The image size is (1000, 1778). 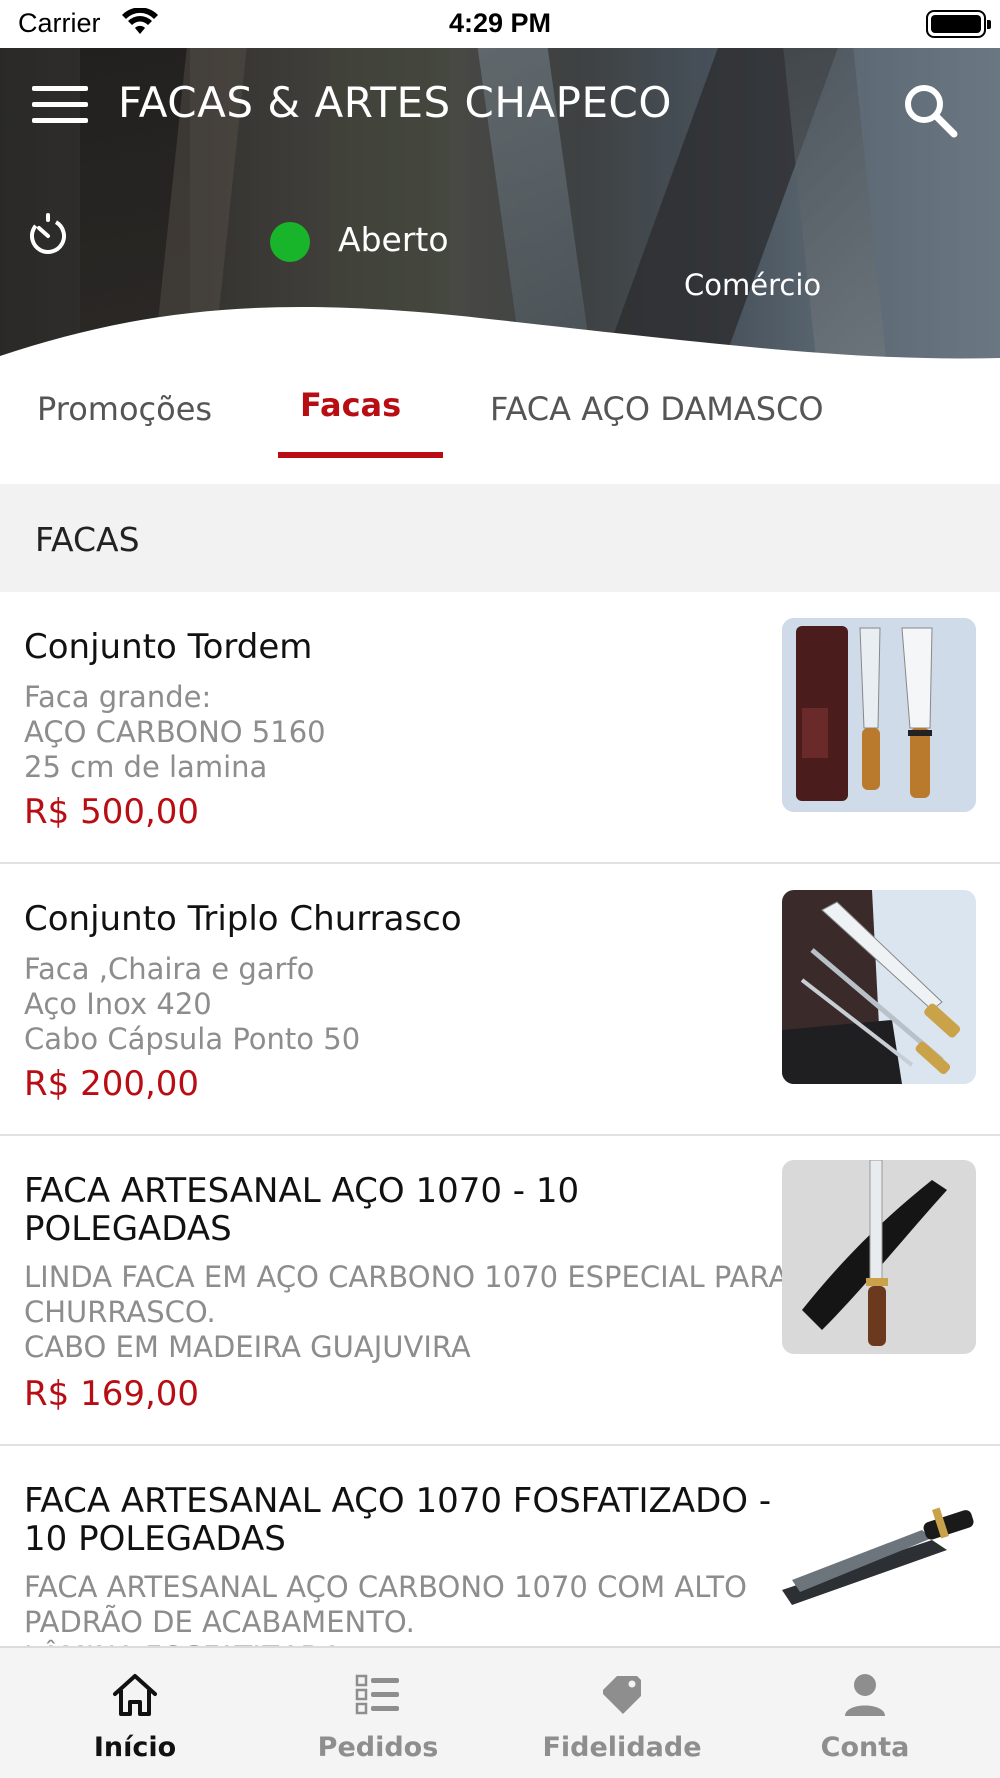 I want to click on tabbar-item-fidelidade: Fidelidade, so click(x=622, y=1713).